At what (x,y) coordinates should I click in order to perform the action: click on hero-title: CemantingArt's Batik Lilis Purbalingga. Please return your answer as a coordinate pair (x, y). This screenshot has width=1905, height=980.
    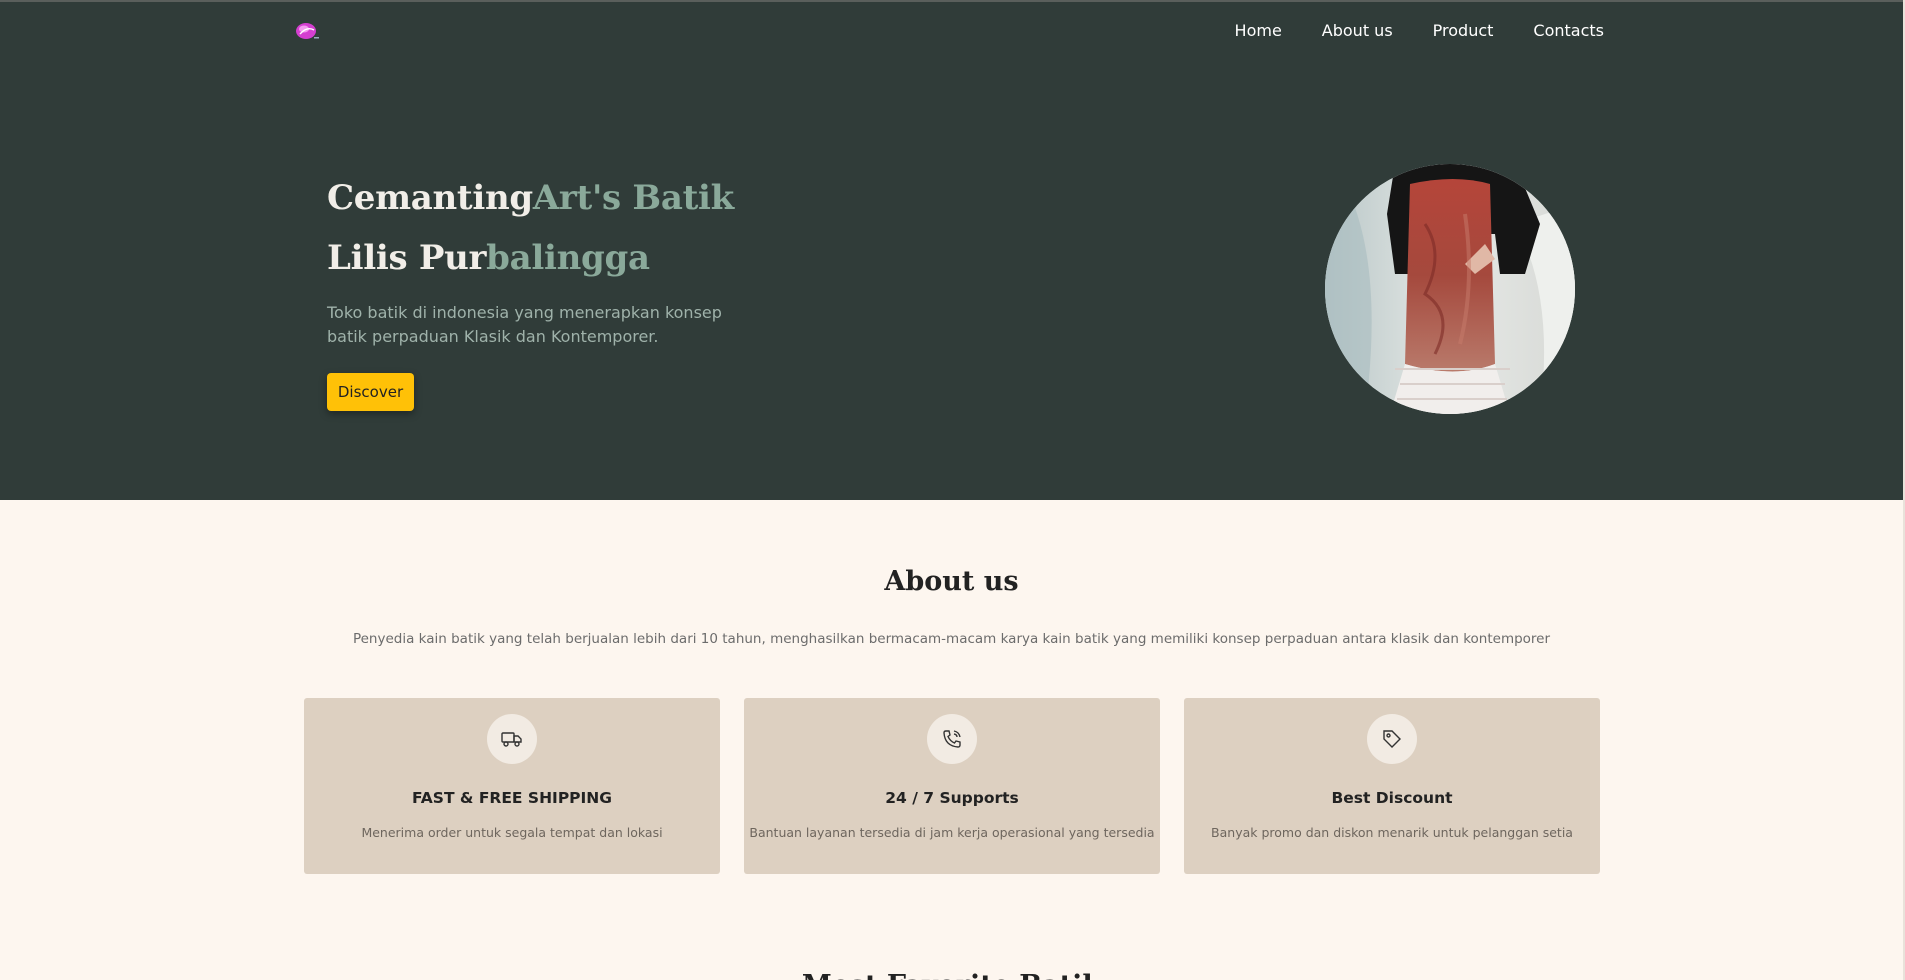
    Looking at the image, I should click on (530, 228).